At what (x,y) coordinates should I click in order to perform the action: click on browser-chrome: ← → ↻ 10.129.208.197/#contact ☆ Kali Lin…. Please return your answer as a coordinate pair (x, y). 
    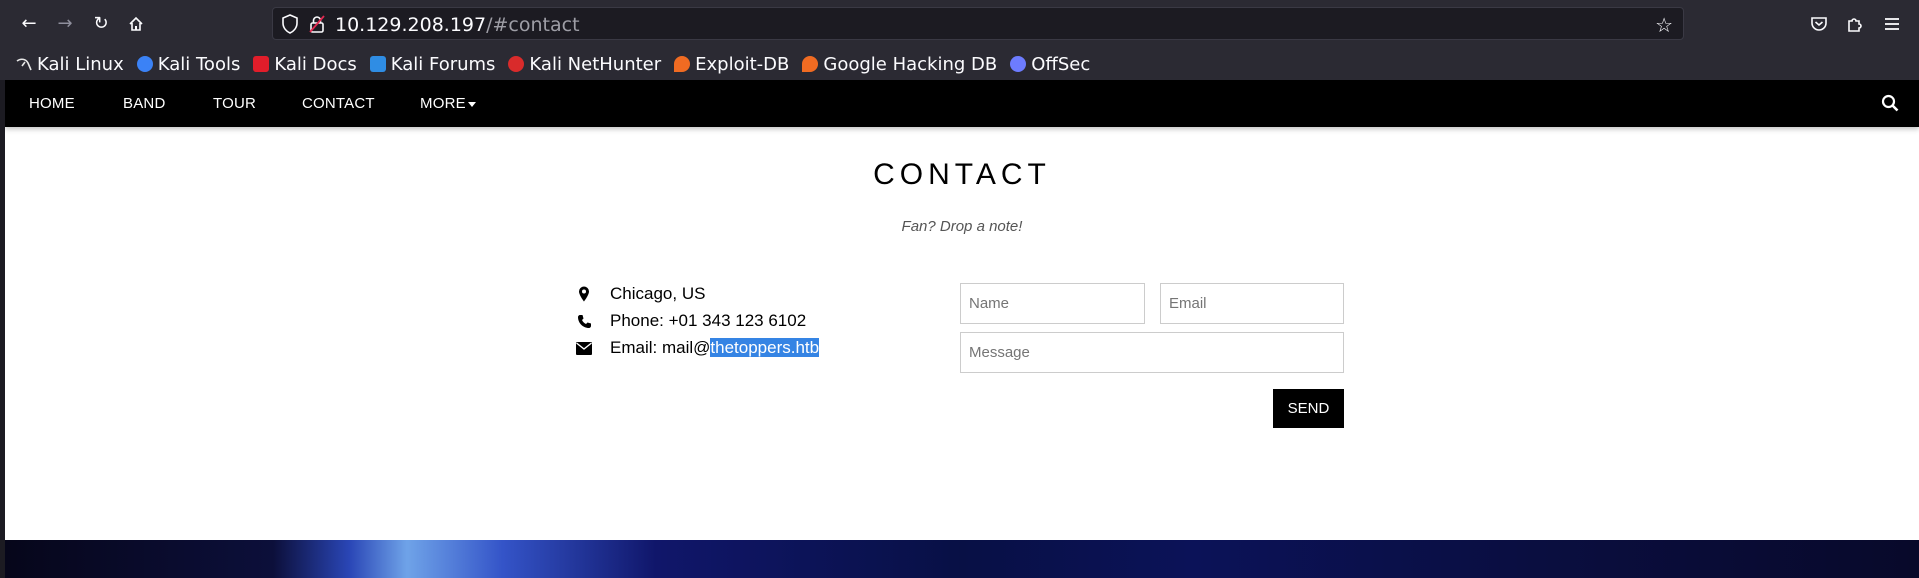
    Looking at the image, I should click on (959, 40).